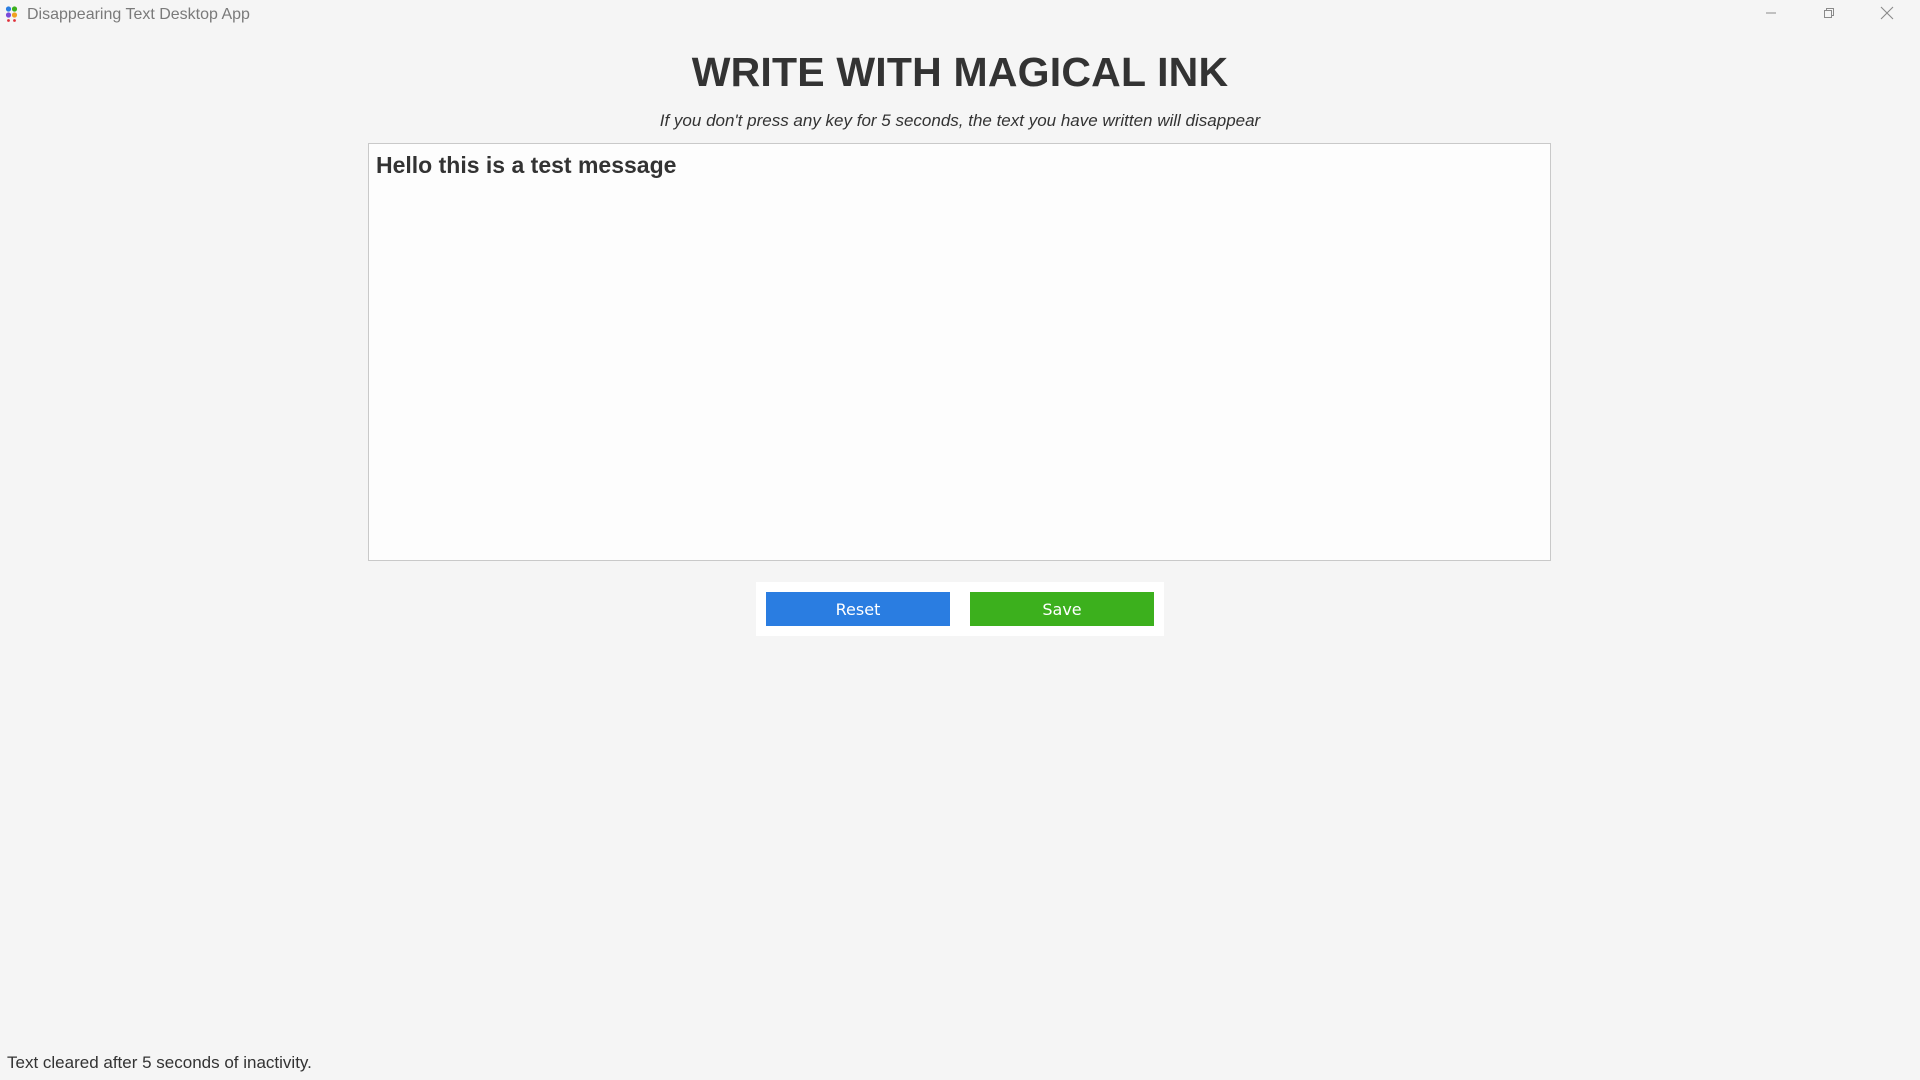 The height and width of the screenshot is (1080, 1920). I want to click on button-panel: Reset Save, so click(960, 609).